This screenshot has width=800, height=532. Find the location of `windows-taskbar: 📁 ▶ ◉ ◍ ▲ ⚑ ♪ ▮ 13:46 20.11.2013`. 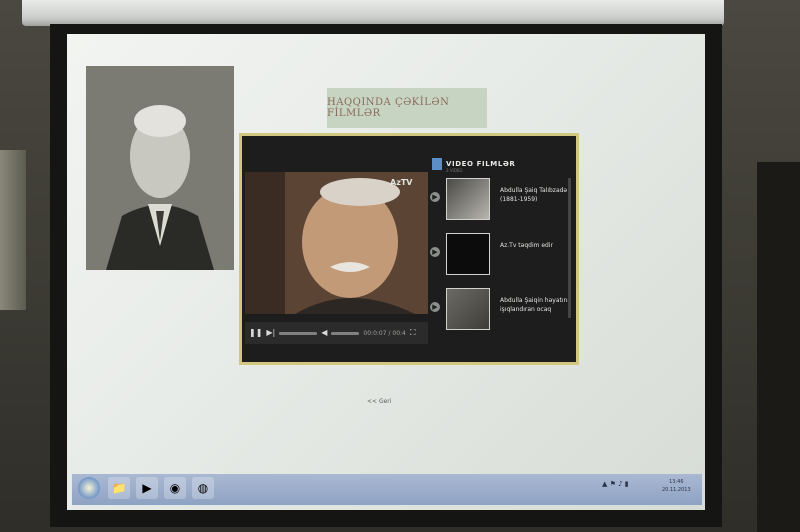

windows-taskbar: 📁 ▶ ◉ ◍ ▲ ⚑ ♪ ▮ 13:46 20.11.2013 is located at coordinates (387, 489).